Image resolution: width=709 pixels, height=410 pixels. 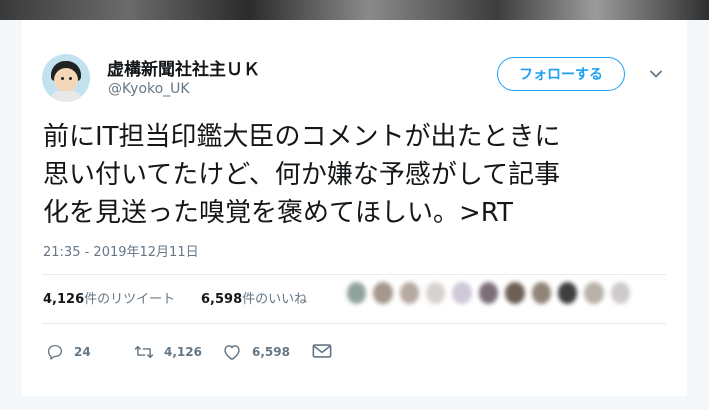 What do you see at coordinates (302, 175) in the screenshot?
I see `tweet-text-line: 思い付いてたけど、何か嫌な予感がして記事` at bounding box center [302, 175].